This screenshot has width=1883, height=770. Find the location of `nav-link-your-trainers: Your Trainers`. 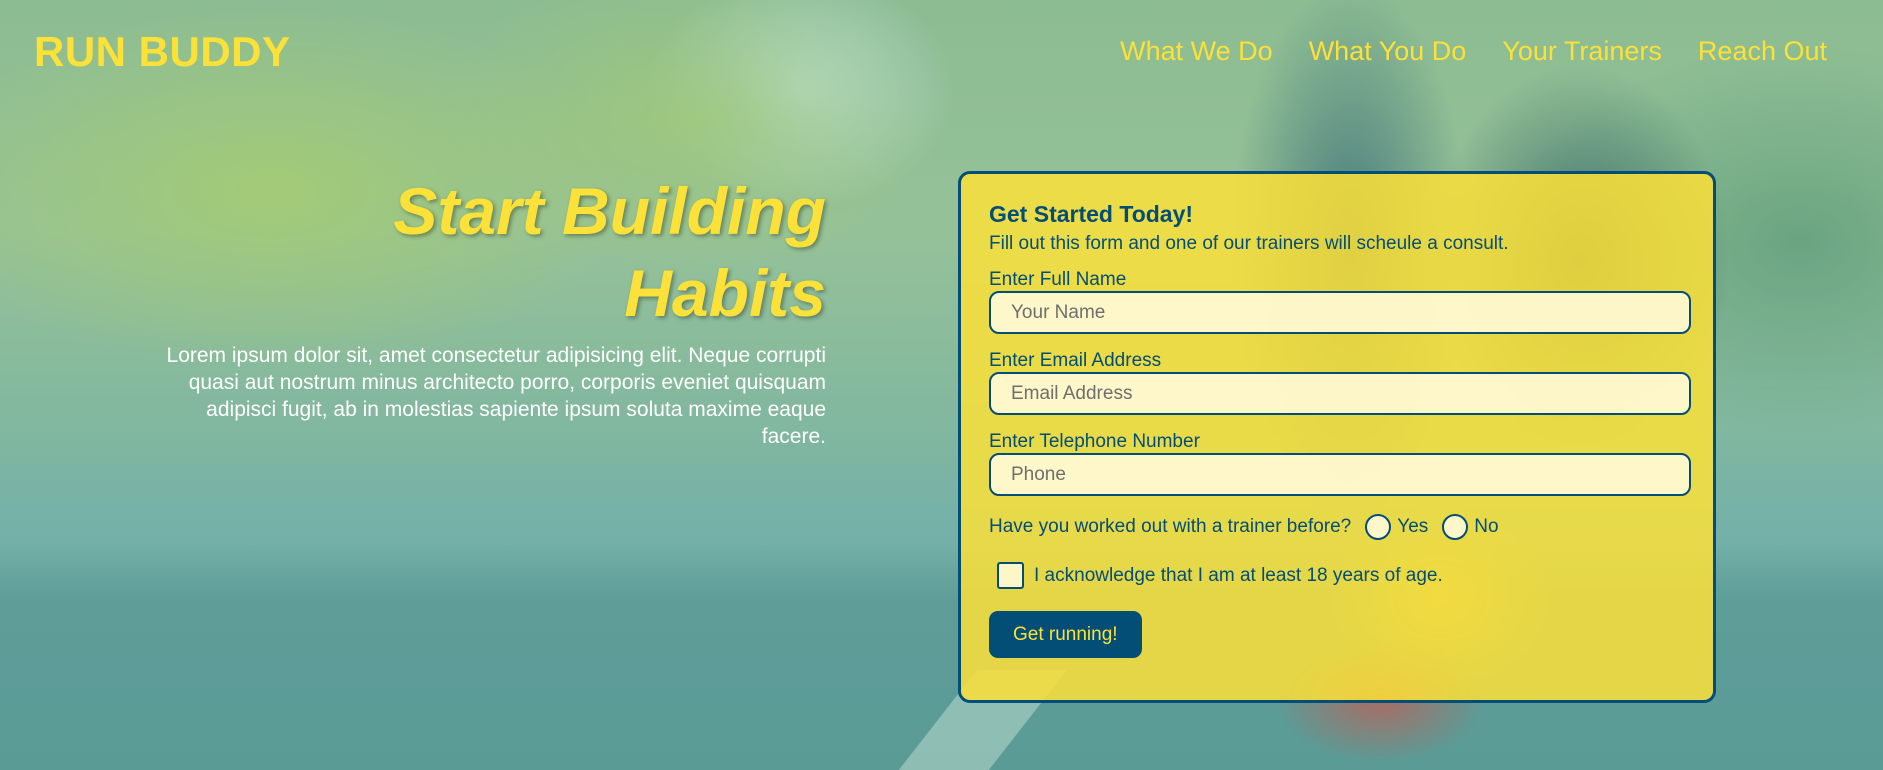

nav-link-your-trainers: Your Trainers is located at coordinates (1582, 51).